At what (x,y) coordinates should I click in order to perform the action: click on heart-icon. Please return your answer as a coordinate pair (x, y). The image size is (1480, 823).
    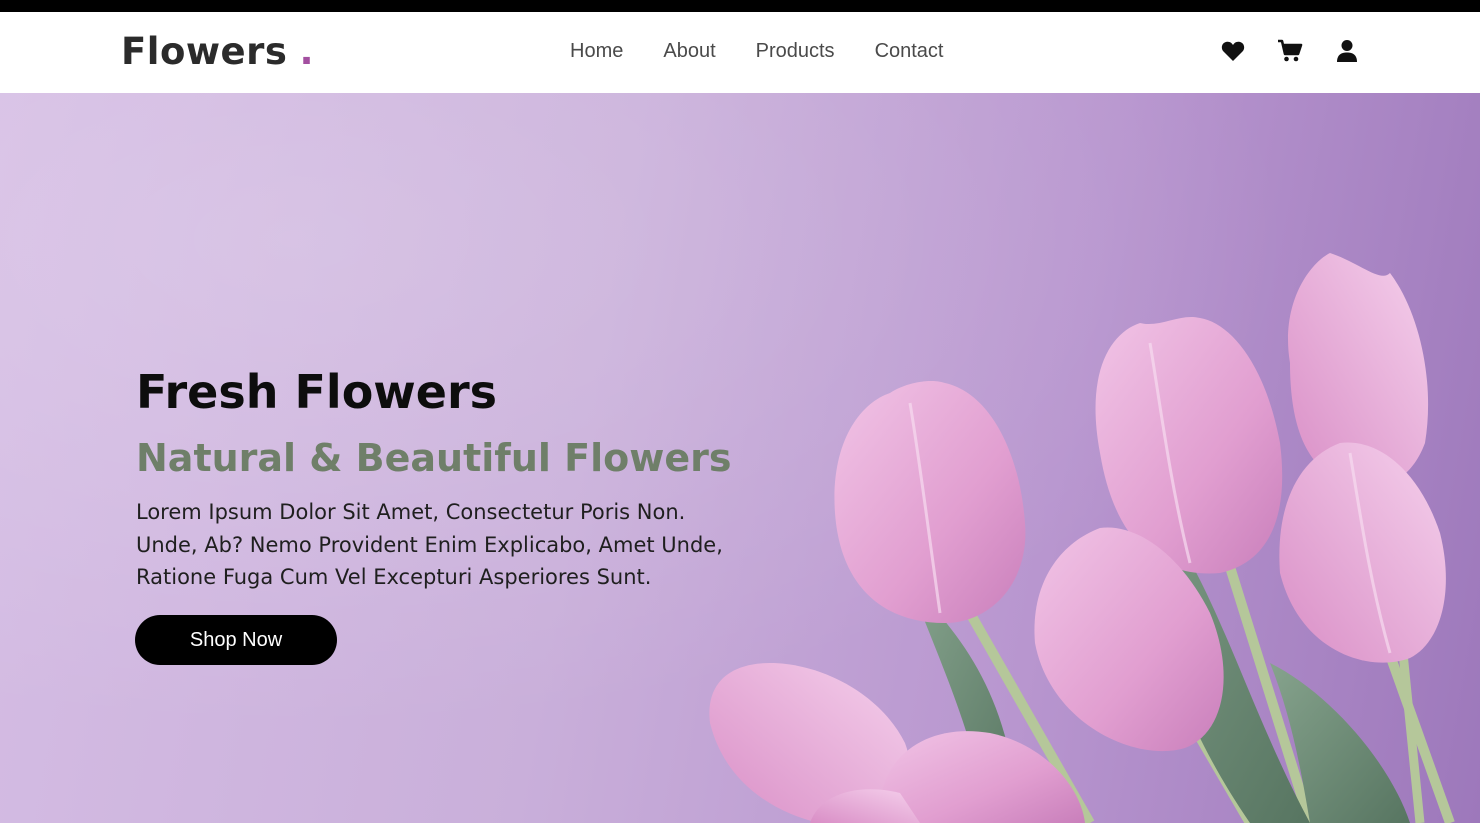
    Looking at the image, I should click on (1233, 51).